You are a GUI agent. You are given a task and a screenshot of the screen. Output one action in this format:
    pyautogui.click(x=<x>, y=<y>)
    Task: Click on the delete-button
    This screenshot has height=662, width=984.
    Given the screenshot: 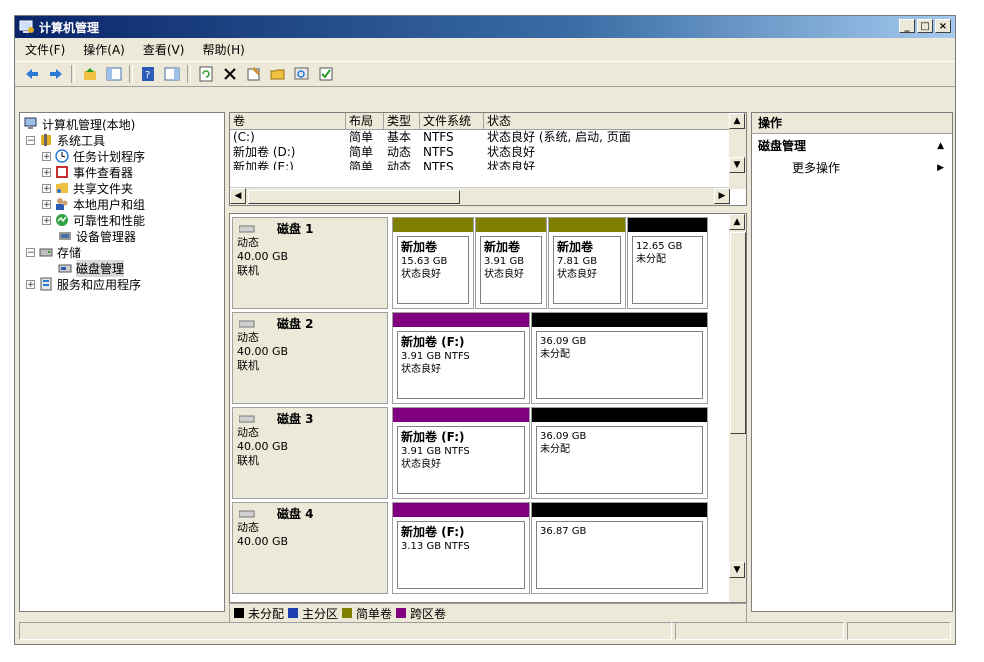 What is the action you would take?
    pyautogui.click(x=230, y=74)
    